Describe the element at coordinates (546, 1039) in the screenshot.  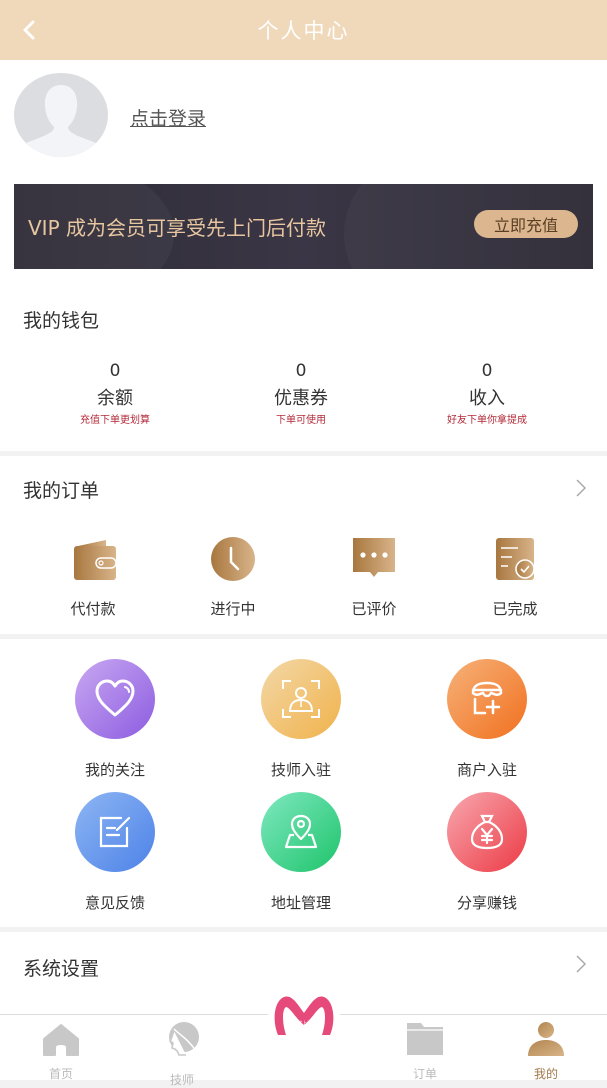
I see `person-icon` at that location.